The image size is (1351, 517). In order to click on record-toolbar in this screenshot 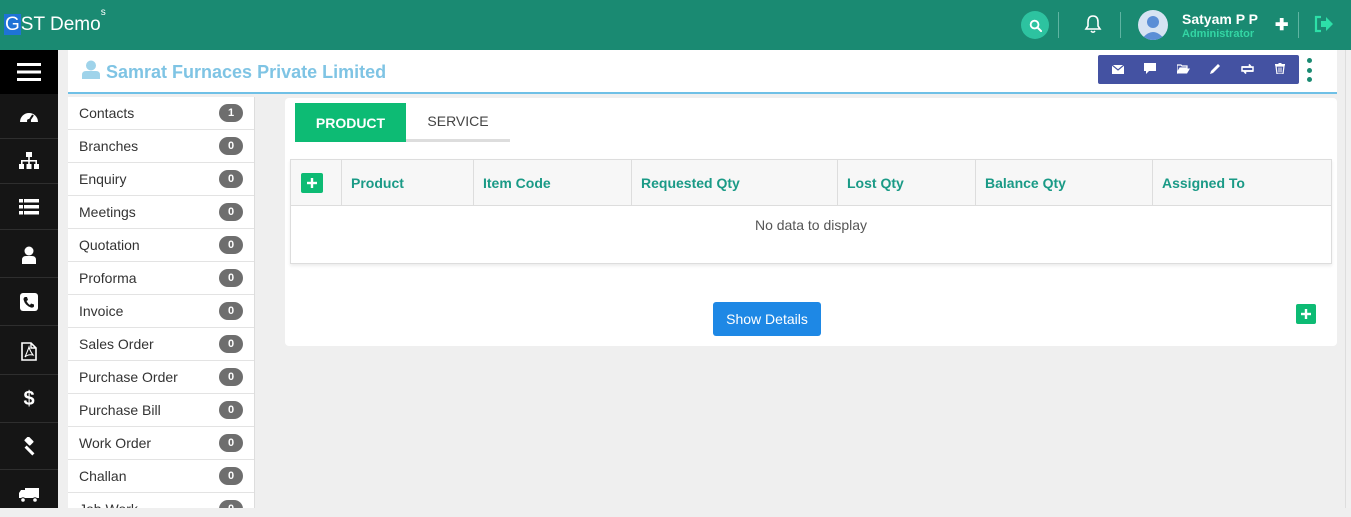, I will do `click(1198, 69)`.